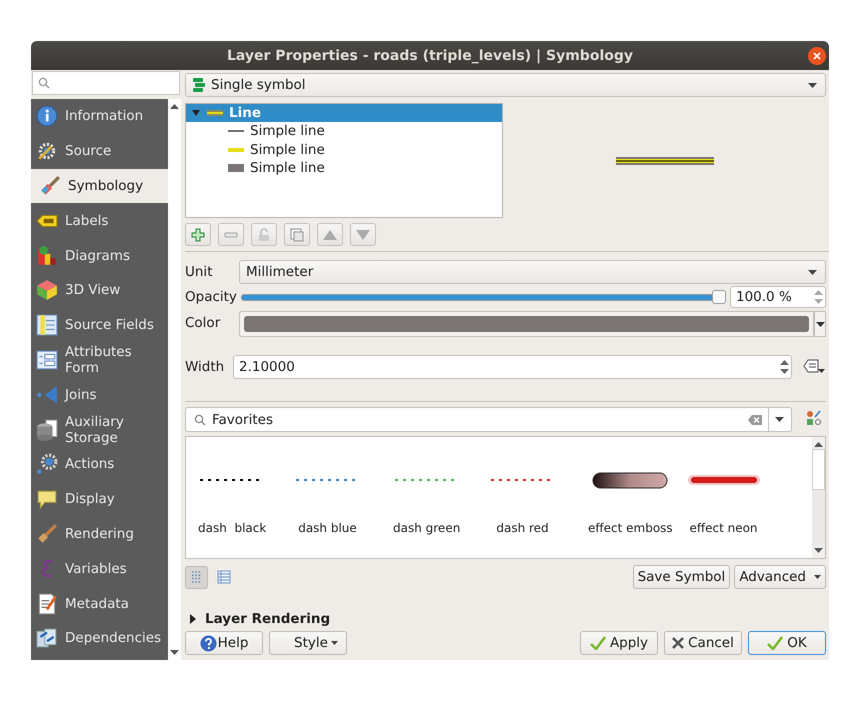  Describe the element at coordinates (723, 527) in the screenshot. I see `symbol-name: effect neon` at that location.